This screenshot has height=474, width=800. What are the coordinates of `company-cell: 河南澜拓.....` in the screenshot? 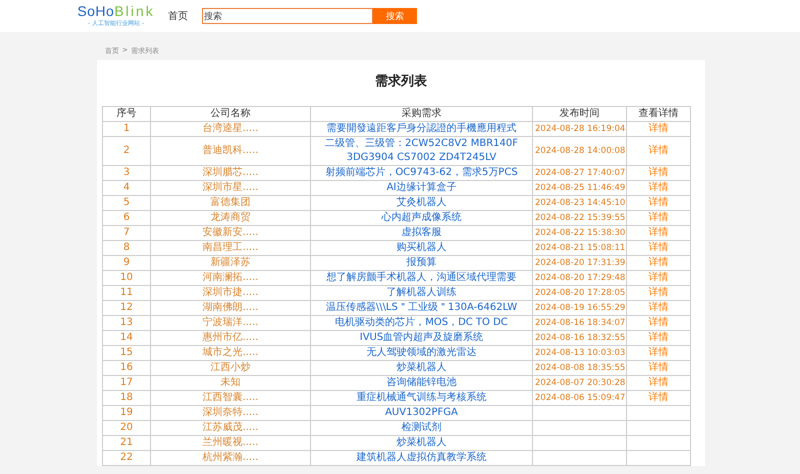 It's located at (230, 278).